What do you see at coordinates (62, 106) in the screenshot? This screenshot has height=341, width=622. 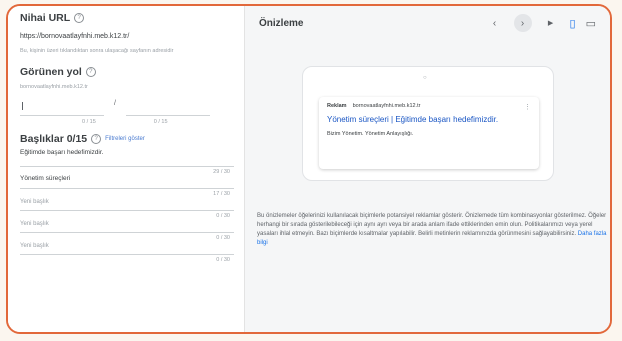 I see `path1-input` at bounding box center [62, 106].